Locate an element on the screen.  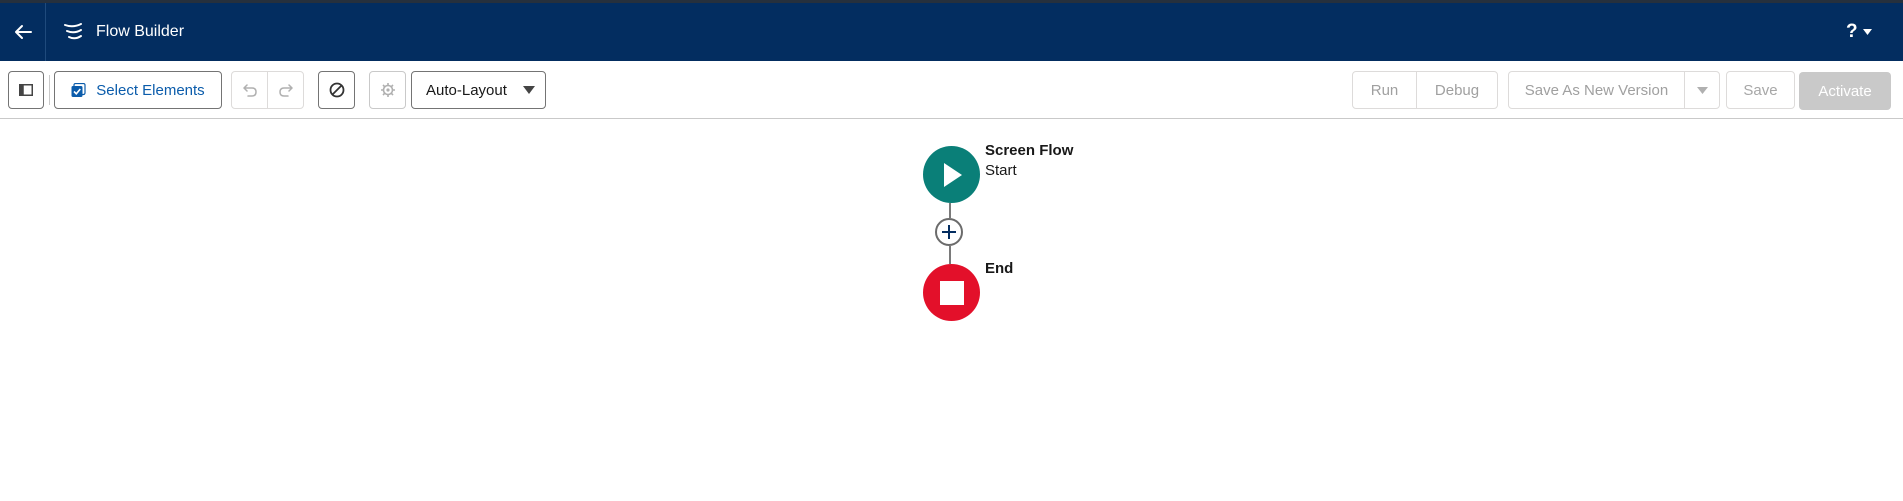
layout-select-value: Auto-Layout is located at coordinates (466, 90).